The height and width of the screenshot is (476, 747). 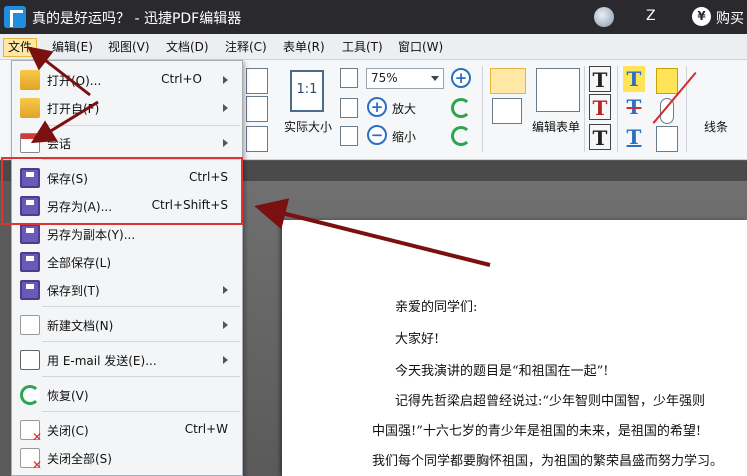 I want to click on arrow-to-file-menu, so click(x=59, y=71).